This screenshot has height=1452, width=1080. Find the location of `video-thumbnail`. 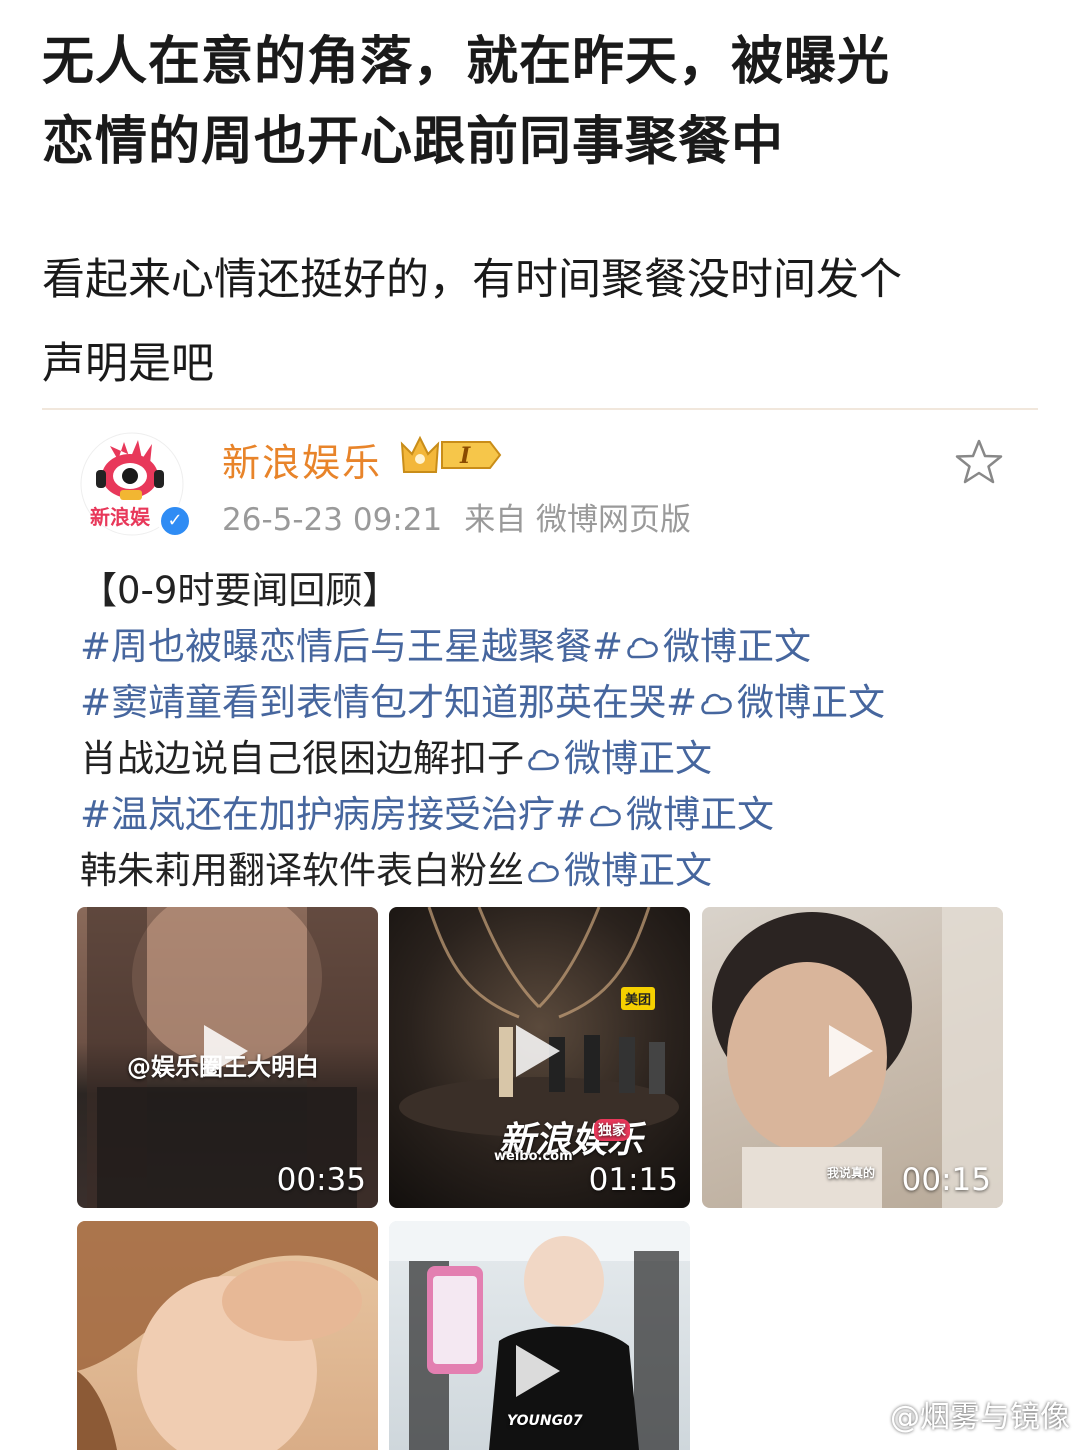

video-thumbnail is located at coordinates (227, 1335).